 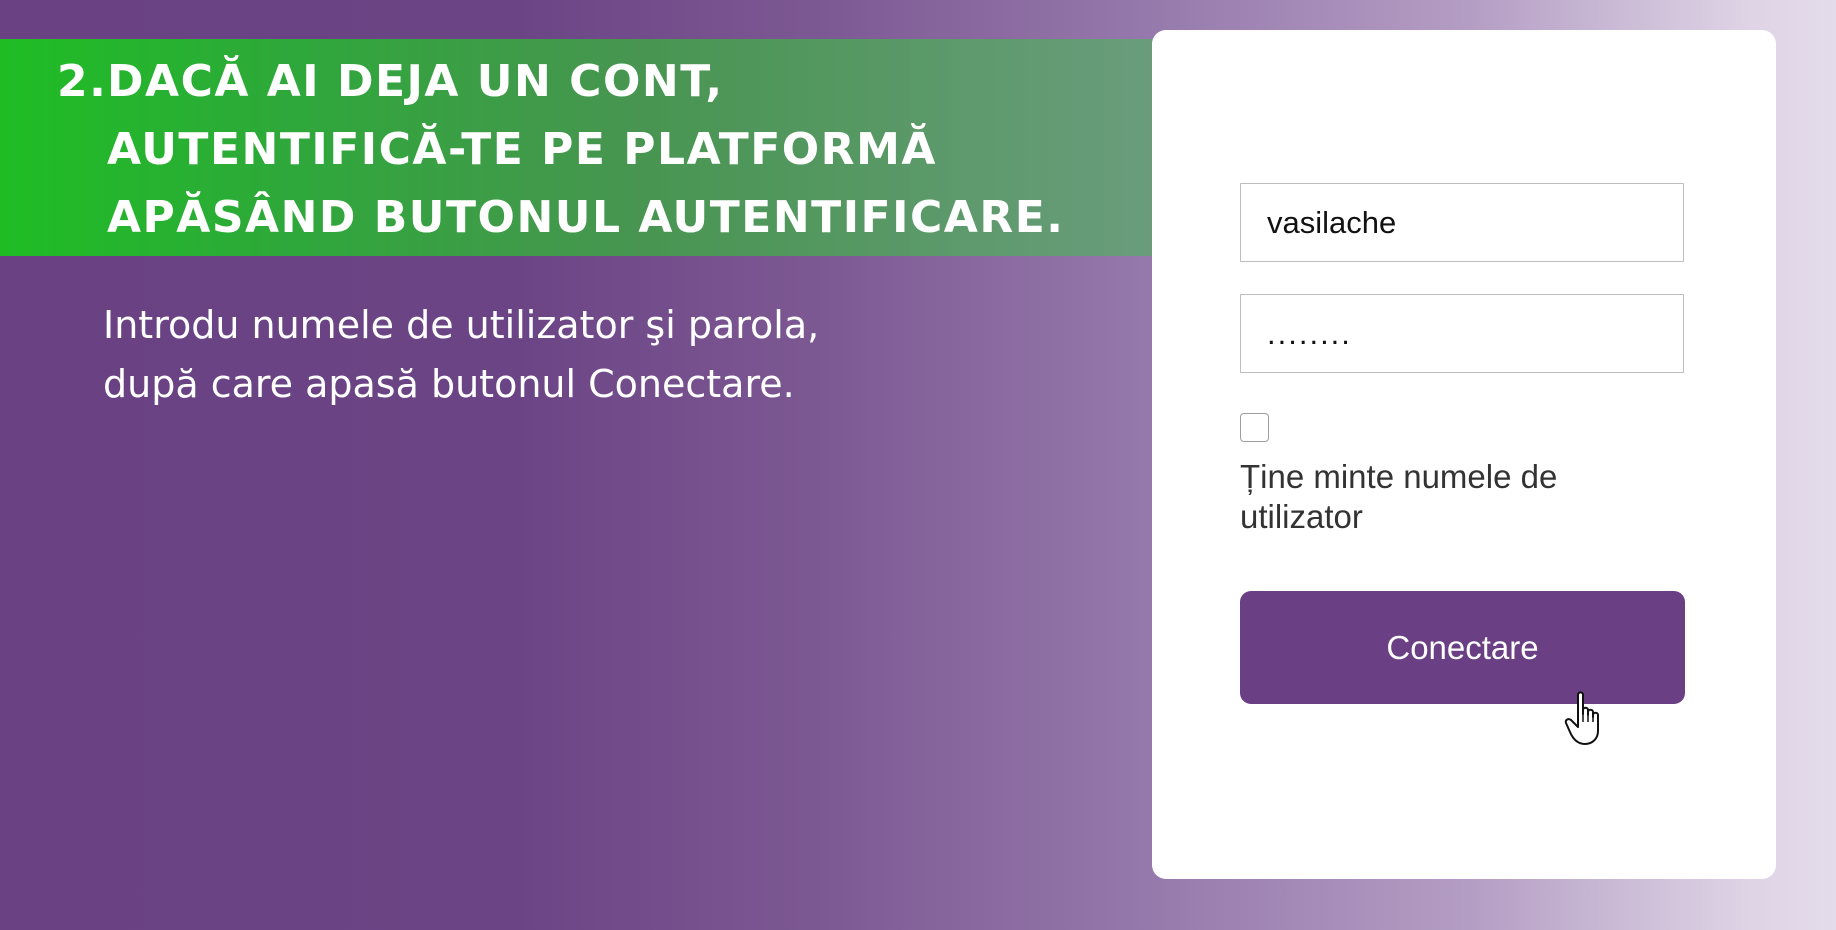 I want to click on connect-button: Conectare, so click(x=1462, y=647).